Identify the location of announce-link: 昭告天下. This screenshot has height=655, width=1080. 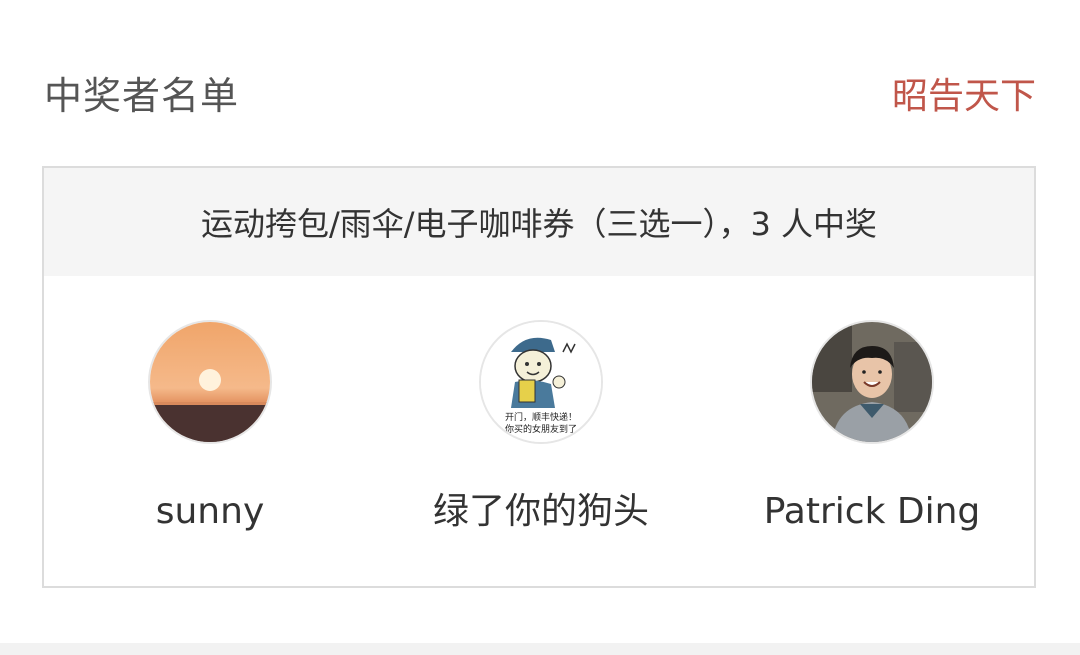
(964, 97).